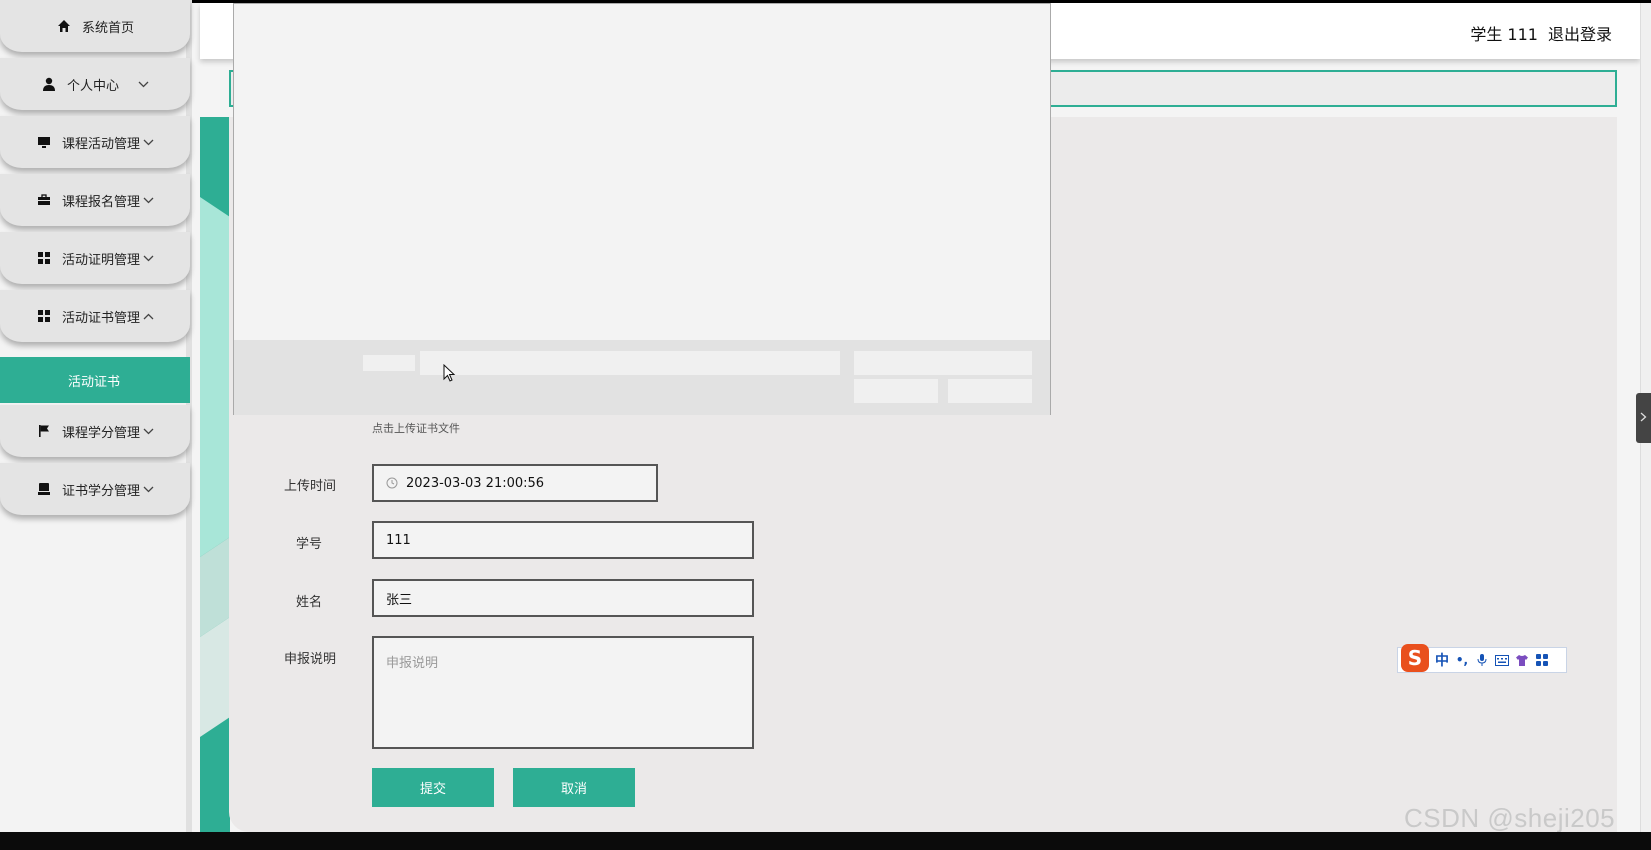 The image size is (1651, 850). I want to click on chevron-up-icon, so click(148, 316).